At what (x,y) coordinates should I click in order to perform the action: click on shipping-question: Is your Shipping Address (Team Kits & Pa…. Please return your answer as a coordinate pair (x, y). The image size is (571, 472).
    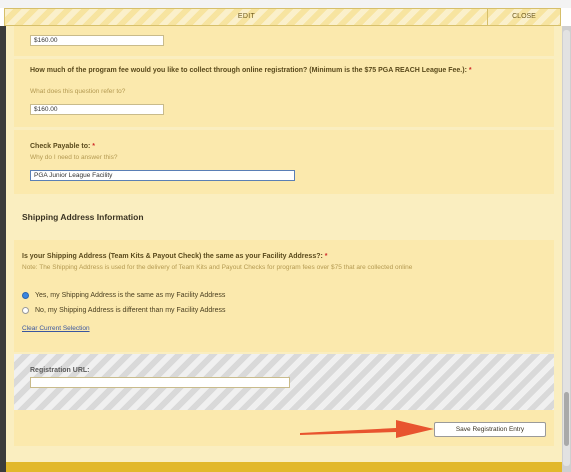
    Looking at the image, I should click on (284, 257).